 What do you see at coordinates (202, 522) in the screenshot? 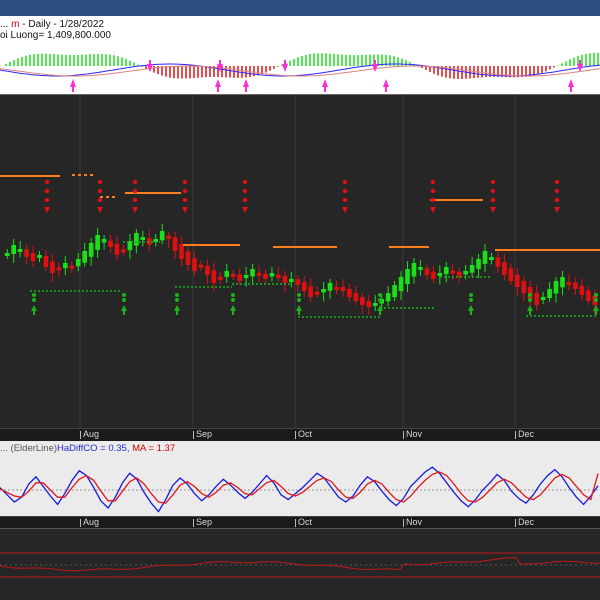
I see `month-tick-sep: Sep` at bounding box center [202, 522].